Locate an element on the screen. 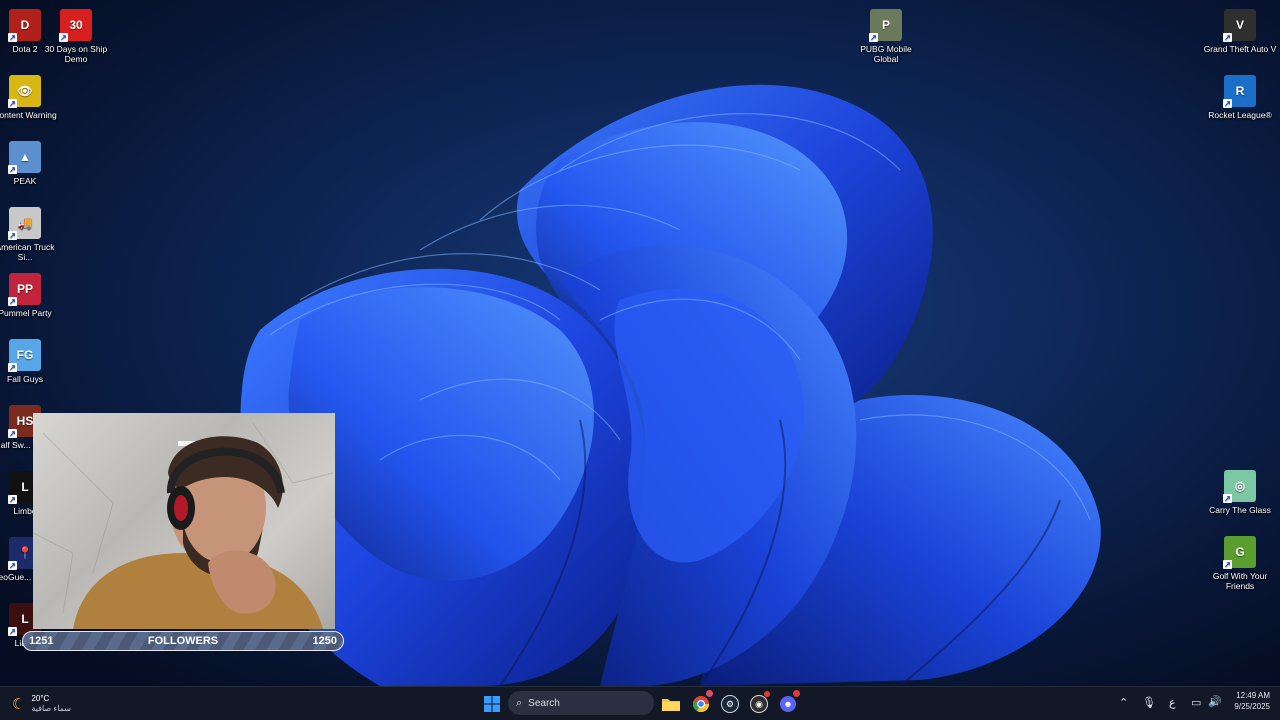  network-icon: ▭ is located at coordinates (1196, 702).